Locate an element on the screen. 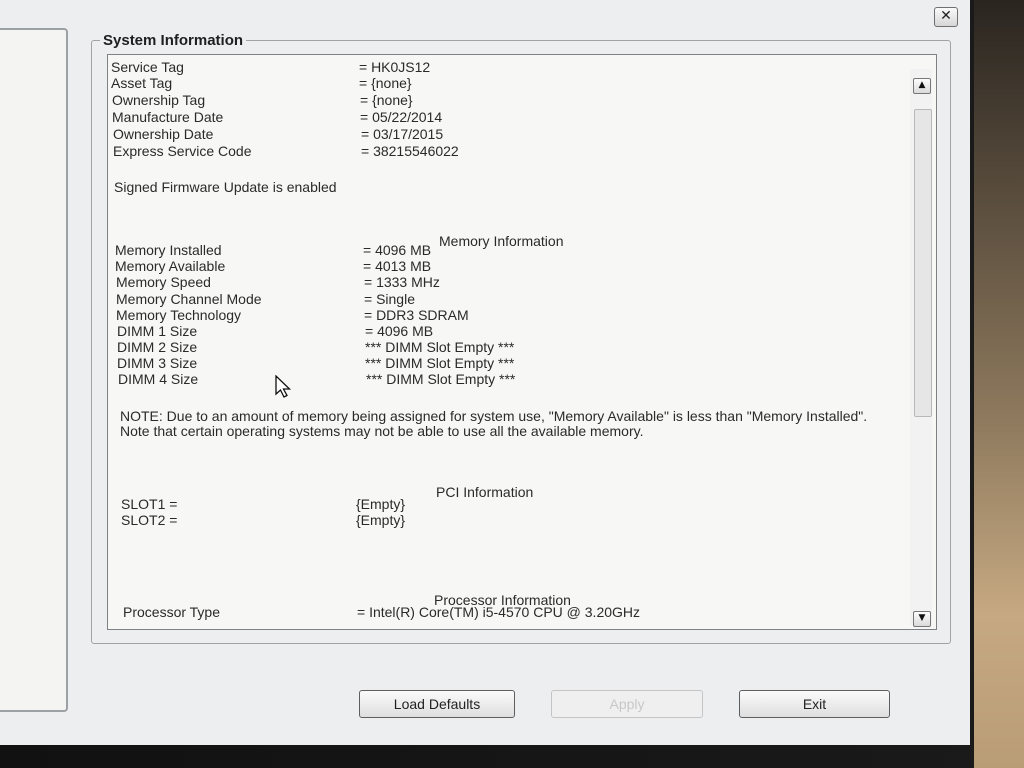 The width and height of the screenshot is (1024, 768). info-label: Memory Speed is located at coordinates (163, 282).